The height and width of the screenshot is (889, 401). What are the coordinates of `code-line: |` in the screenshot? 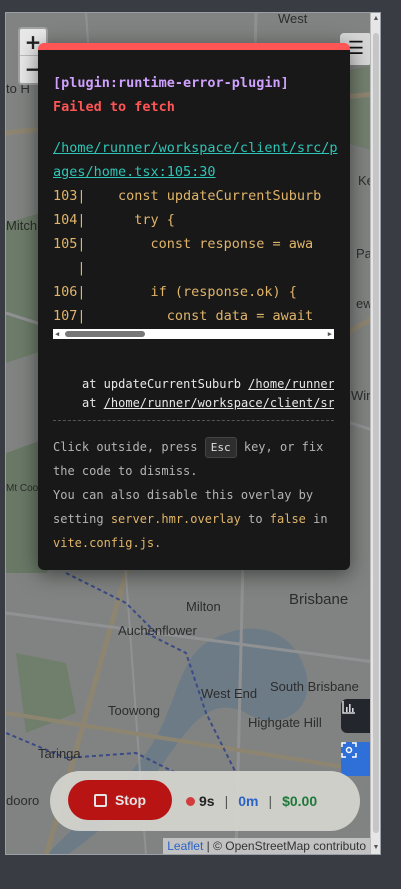 It's located at (69, 268).